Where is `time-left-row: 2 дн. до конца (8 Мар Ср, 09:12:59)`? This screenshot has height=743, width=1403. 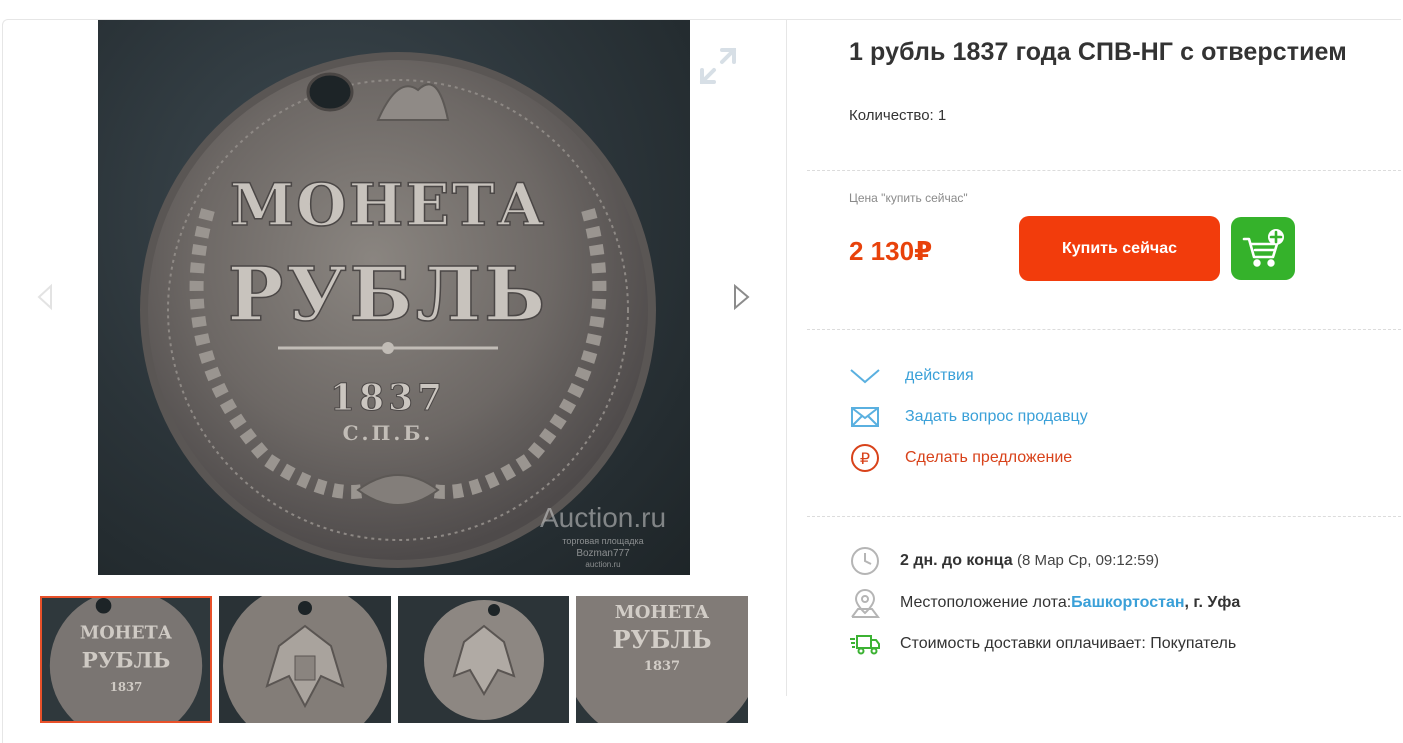 time-left-row: 2 дн. до конца (8 Мар Ср, 09:12:59) is located at coordinates (1004, 561).